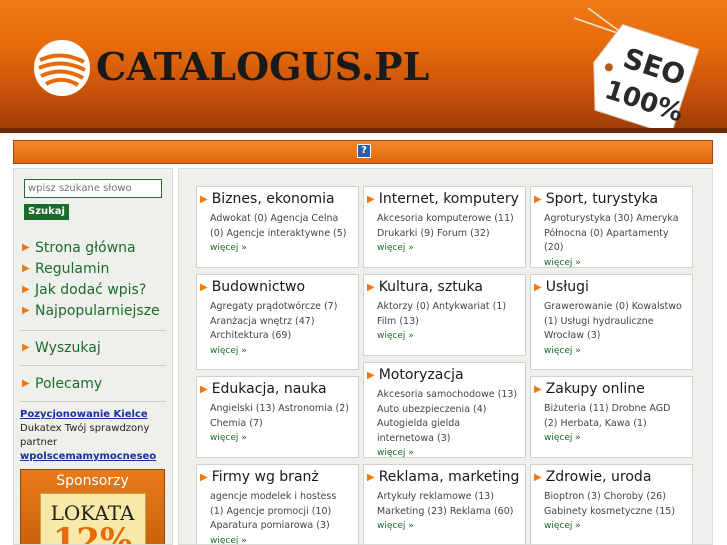  I want to click on sidebar-item-recommended: ▶ Polecamy, so click(95, 383).